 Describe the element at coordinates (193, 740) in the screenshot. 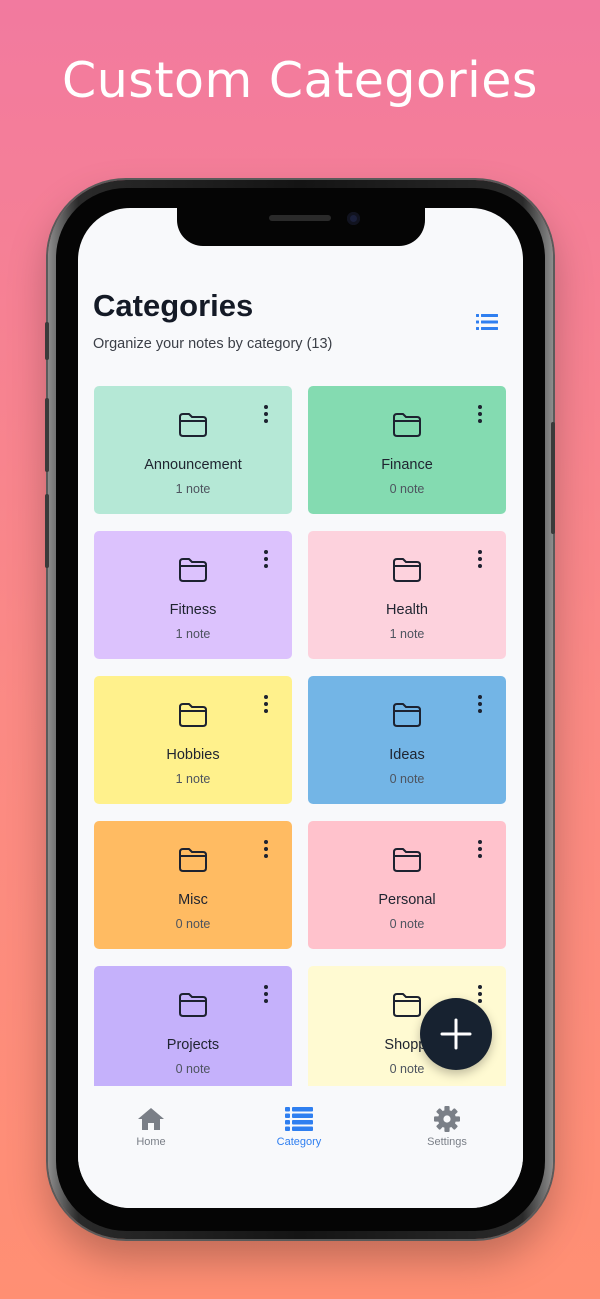

I see `category-card: Hobbies 1 note` at that location.